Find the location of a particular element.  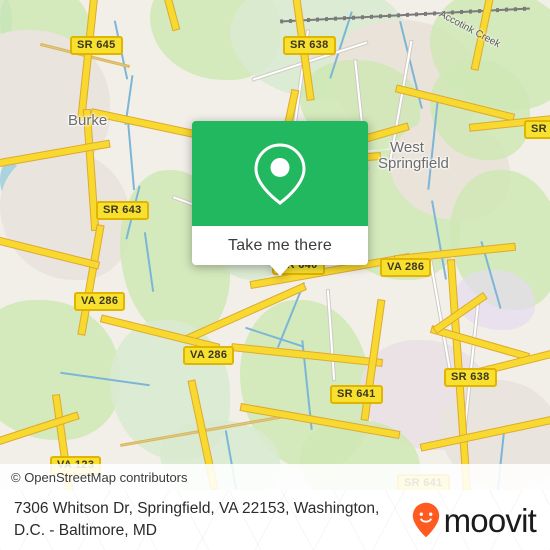

popup-pin-area is located at coordinates (280, 173).